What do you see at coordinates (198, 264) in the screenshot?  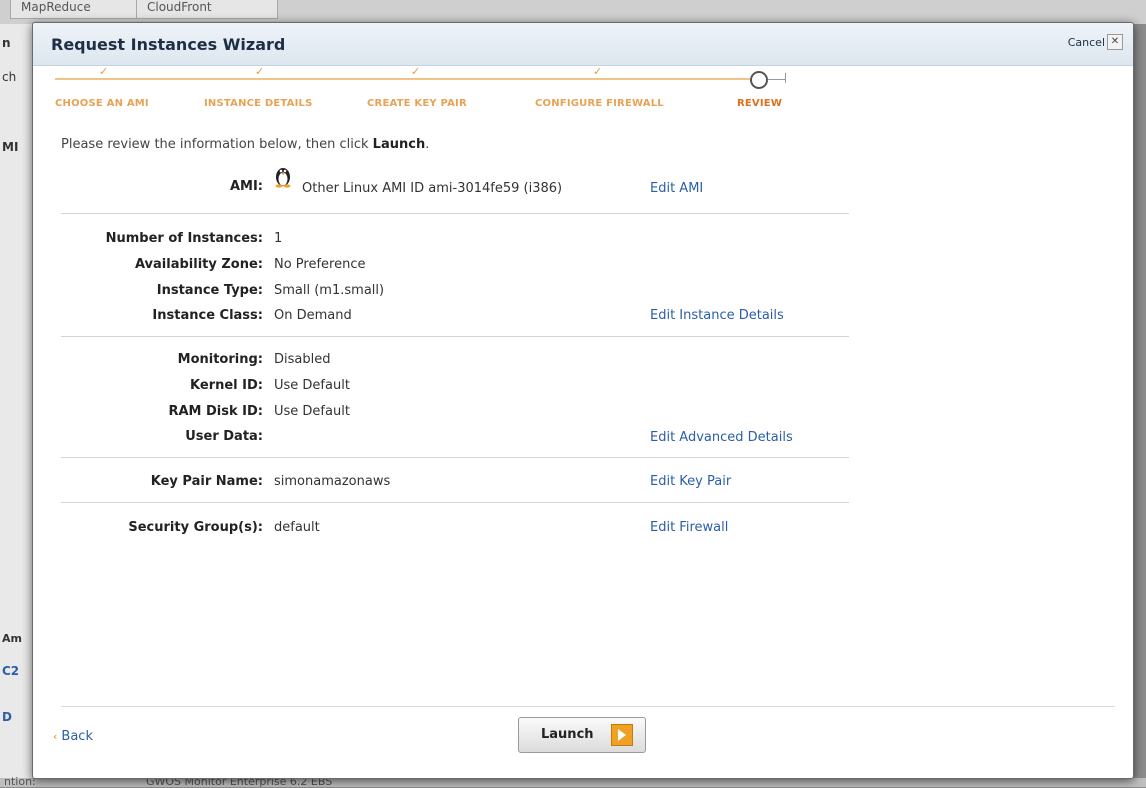 I see `availability-zone-label: Availability Zone:` at bounding box center [198, 264].